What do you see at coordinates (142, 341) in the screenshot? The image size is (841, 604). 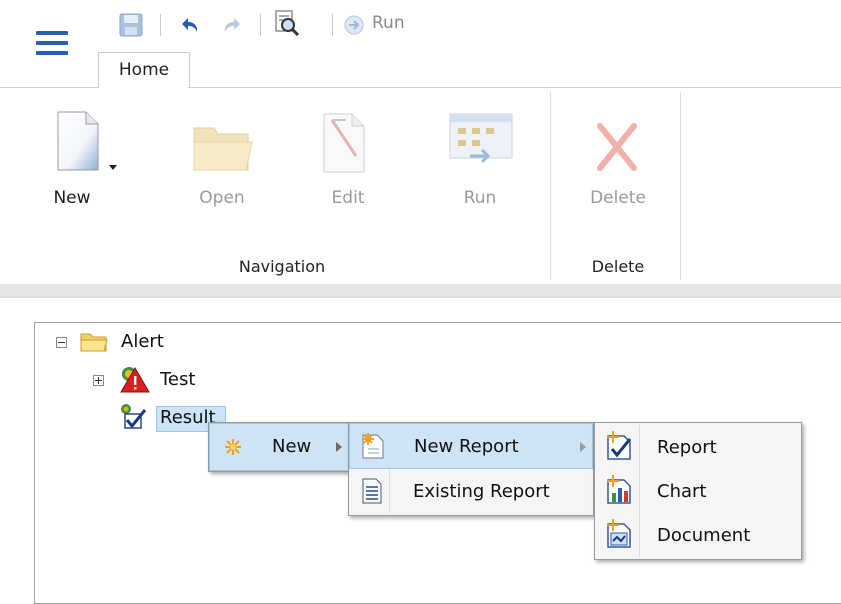 I see `tree-item-alert: Alert` at bounding box center [142, 341].